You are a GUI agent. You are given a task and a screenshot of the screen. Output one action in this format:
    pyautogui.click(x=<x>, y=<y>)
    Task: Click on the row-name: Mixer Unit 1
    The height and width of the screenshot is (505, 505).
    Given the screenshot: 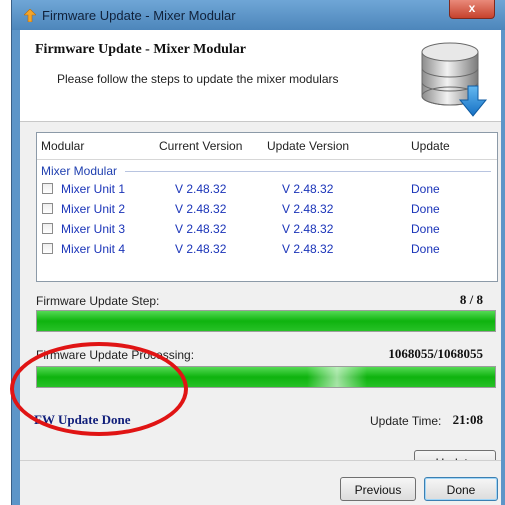 What is the action you would take?
    pyautogui.click(x=93, y=189)
    